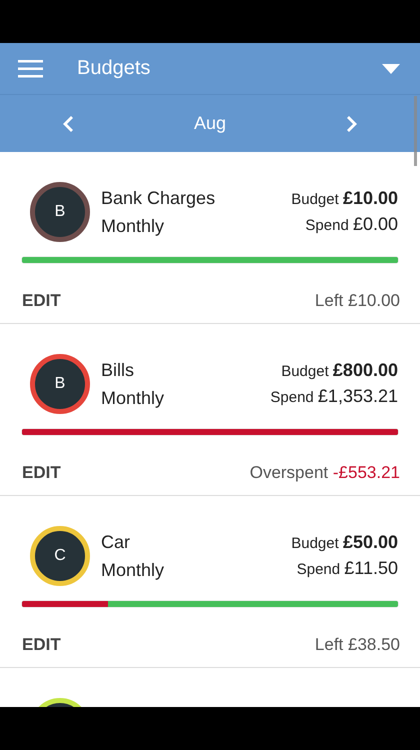 The width and height of the screenshot is (420, 750). Describe the element at coordinates (114, 68) in the screenshot. I see `page-title: Budgets` at that location.